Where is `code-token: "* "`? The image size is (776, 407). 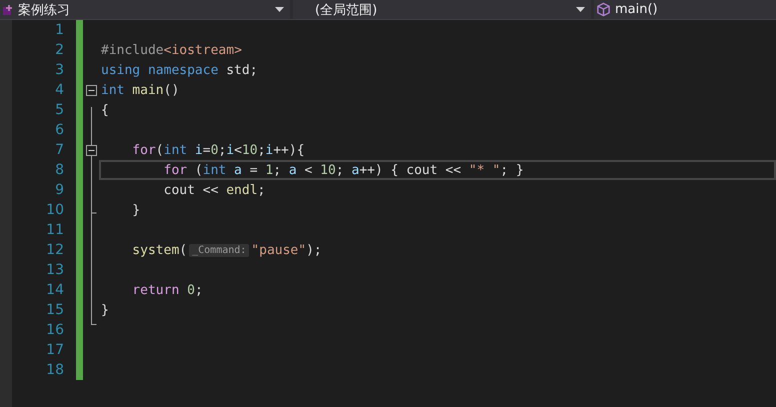 code-token: "* " is located at coordinates (484, 170).